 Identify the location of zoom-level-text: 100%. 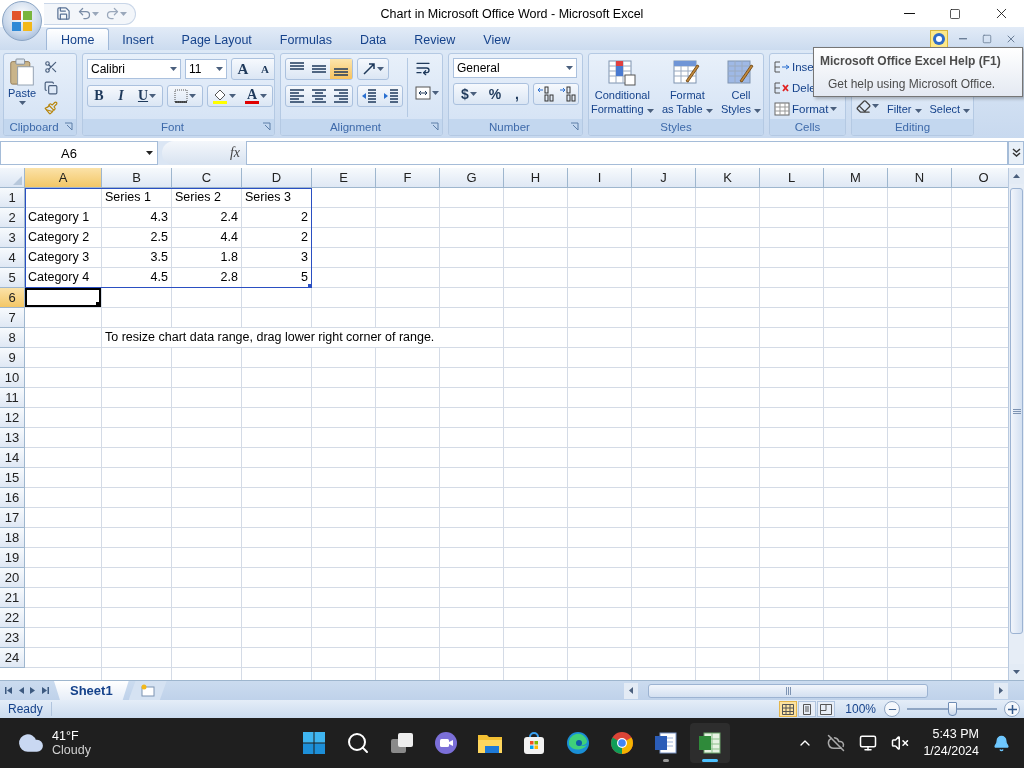
(860, 709).